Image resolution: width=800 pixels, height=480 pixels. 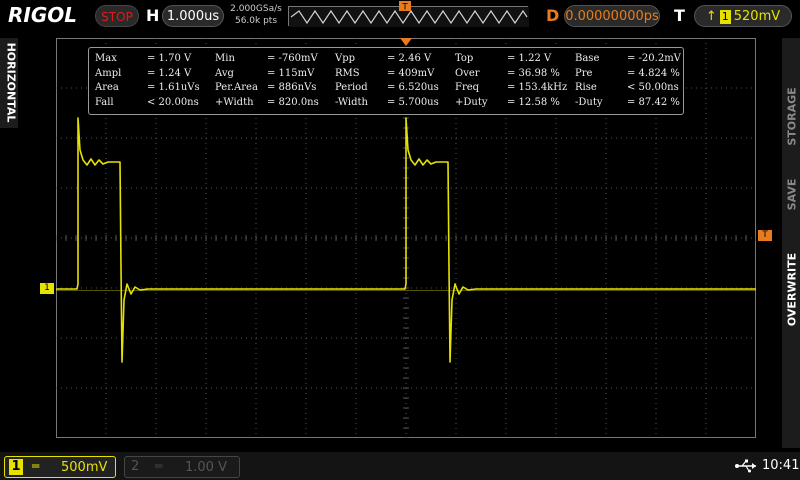 I want to click on trigger-label: T, so click(x=679, y=15).